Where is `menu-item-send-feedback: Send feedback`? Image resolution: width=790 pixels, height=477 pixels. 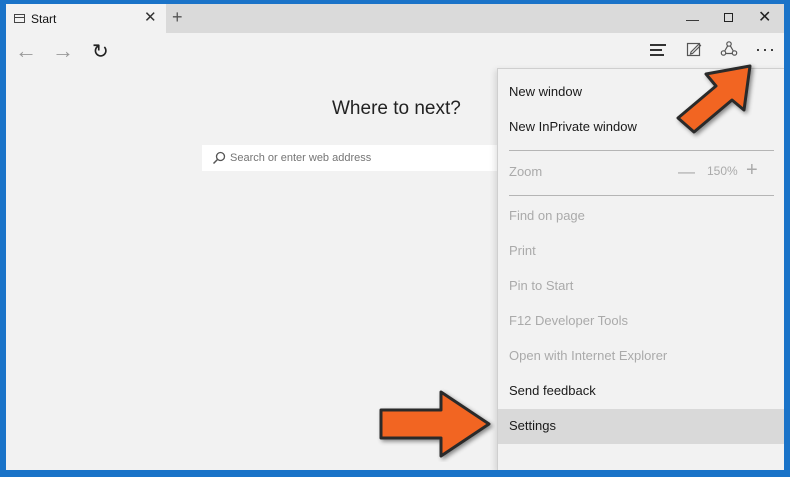
menu-item-send-feedback: Send feedback is located at coordinates (641, 391).